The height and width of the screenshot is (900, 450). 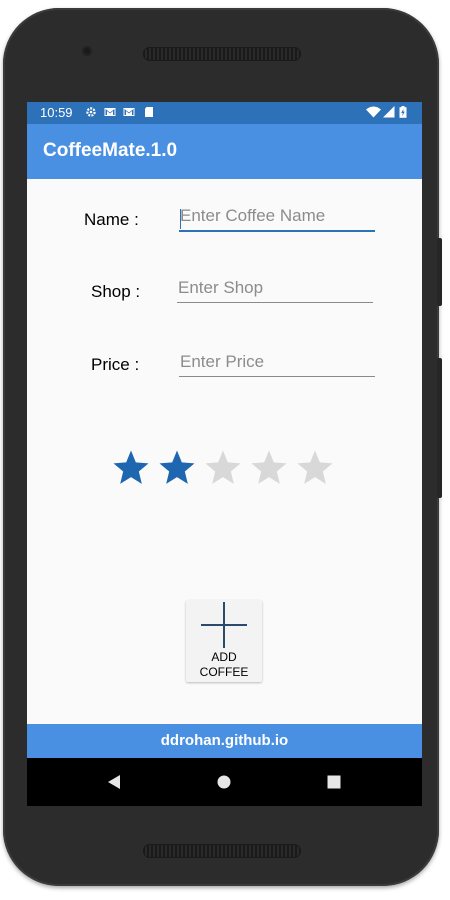 I want to click on sd-card-icon, so click(x=149, y=112).